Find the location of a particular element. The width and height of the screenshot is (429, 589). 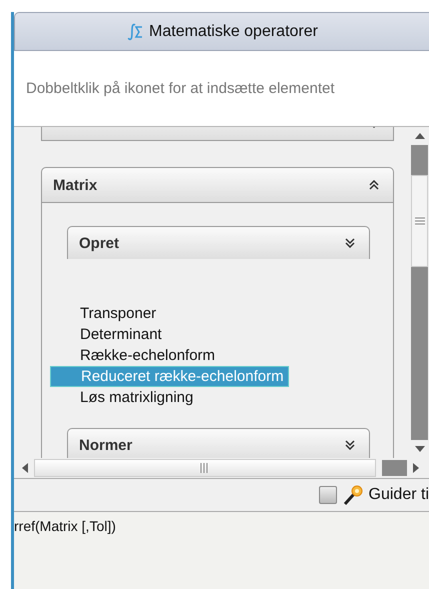

hint-text: Dobbeltklik på ikonet for at indsætte elementet is located at coordinates (180, 88).